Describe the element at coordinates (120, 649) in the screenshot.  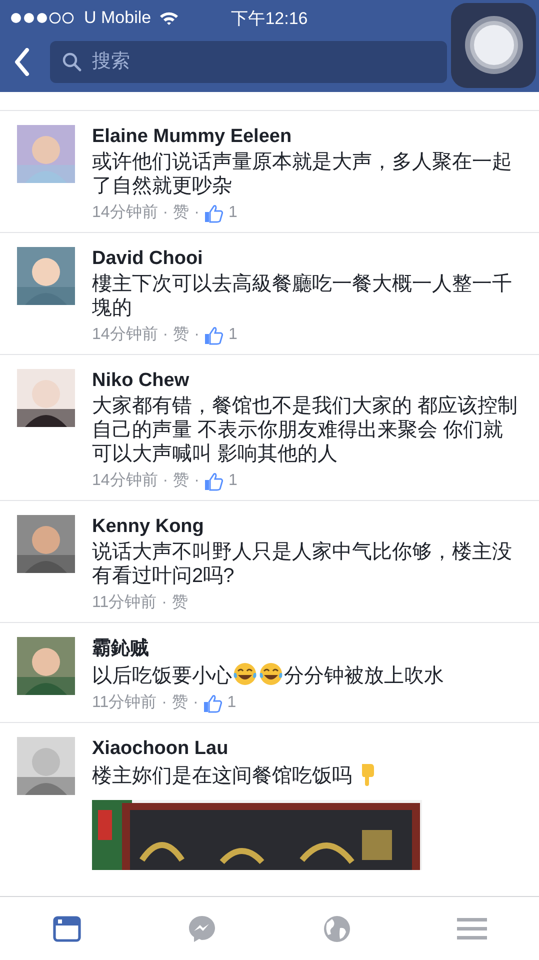
I see `commenter-name: 霸鈊贼` at that location.